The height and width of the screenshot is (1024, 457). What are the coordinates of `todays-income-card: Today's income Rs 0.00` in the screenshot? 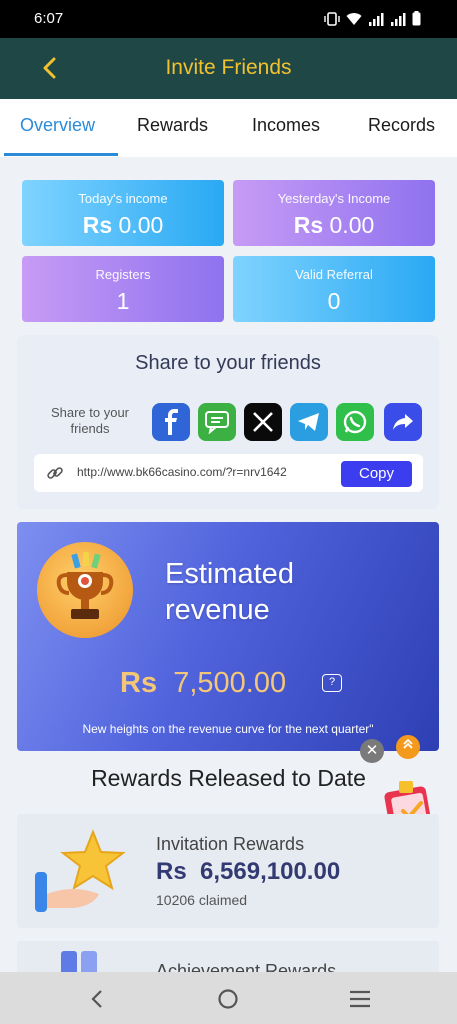 It's located at (123, 213).